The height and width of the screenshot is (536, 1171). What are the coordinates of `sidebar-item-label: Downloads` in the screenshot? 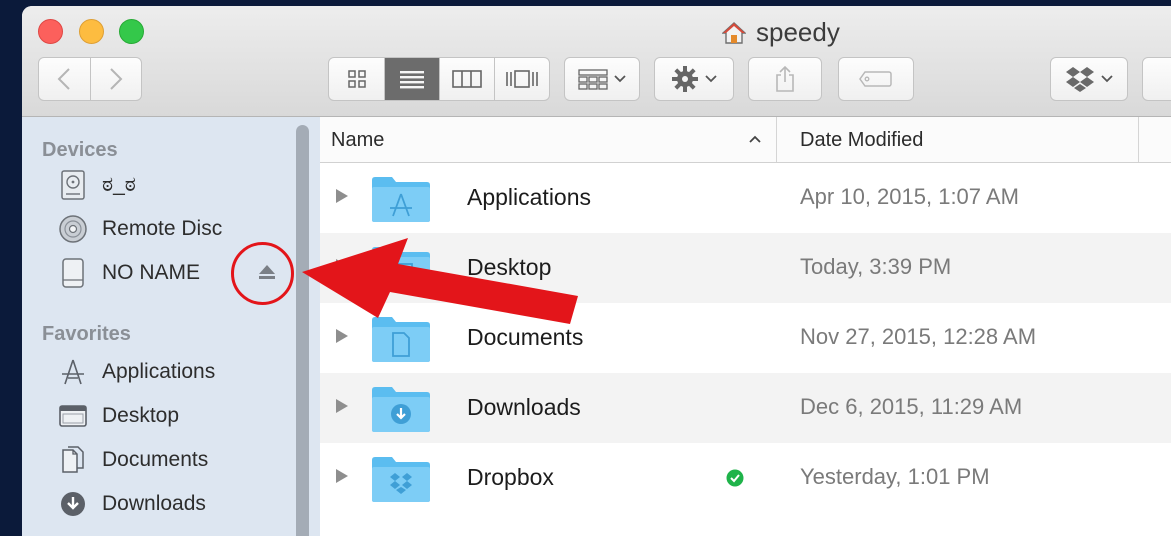 It's located at (154, 503).